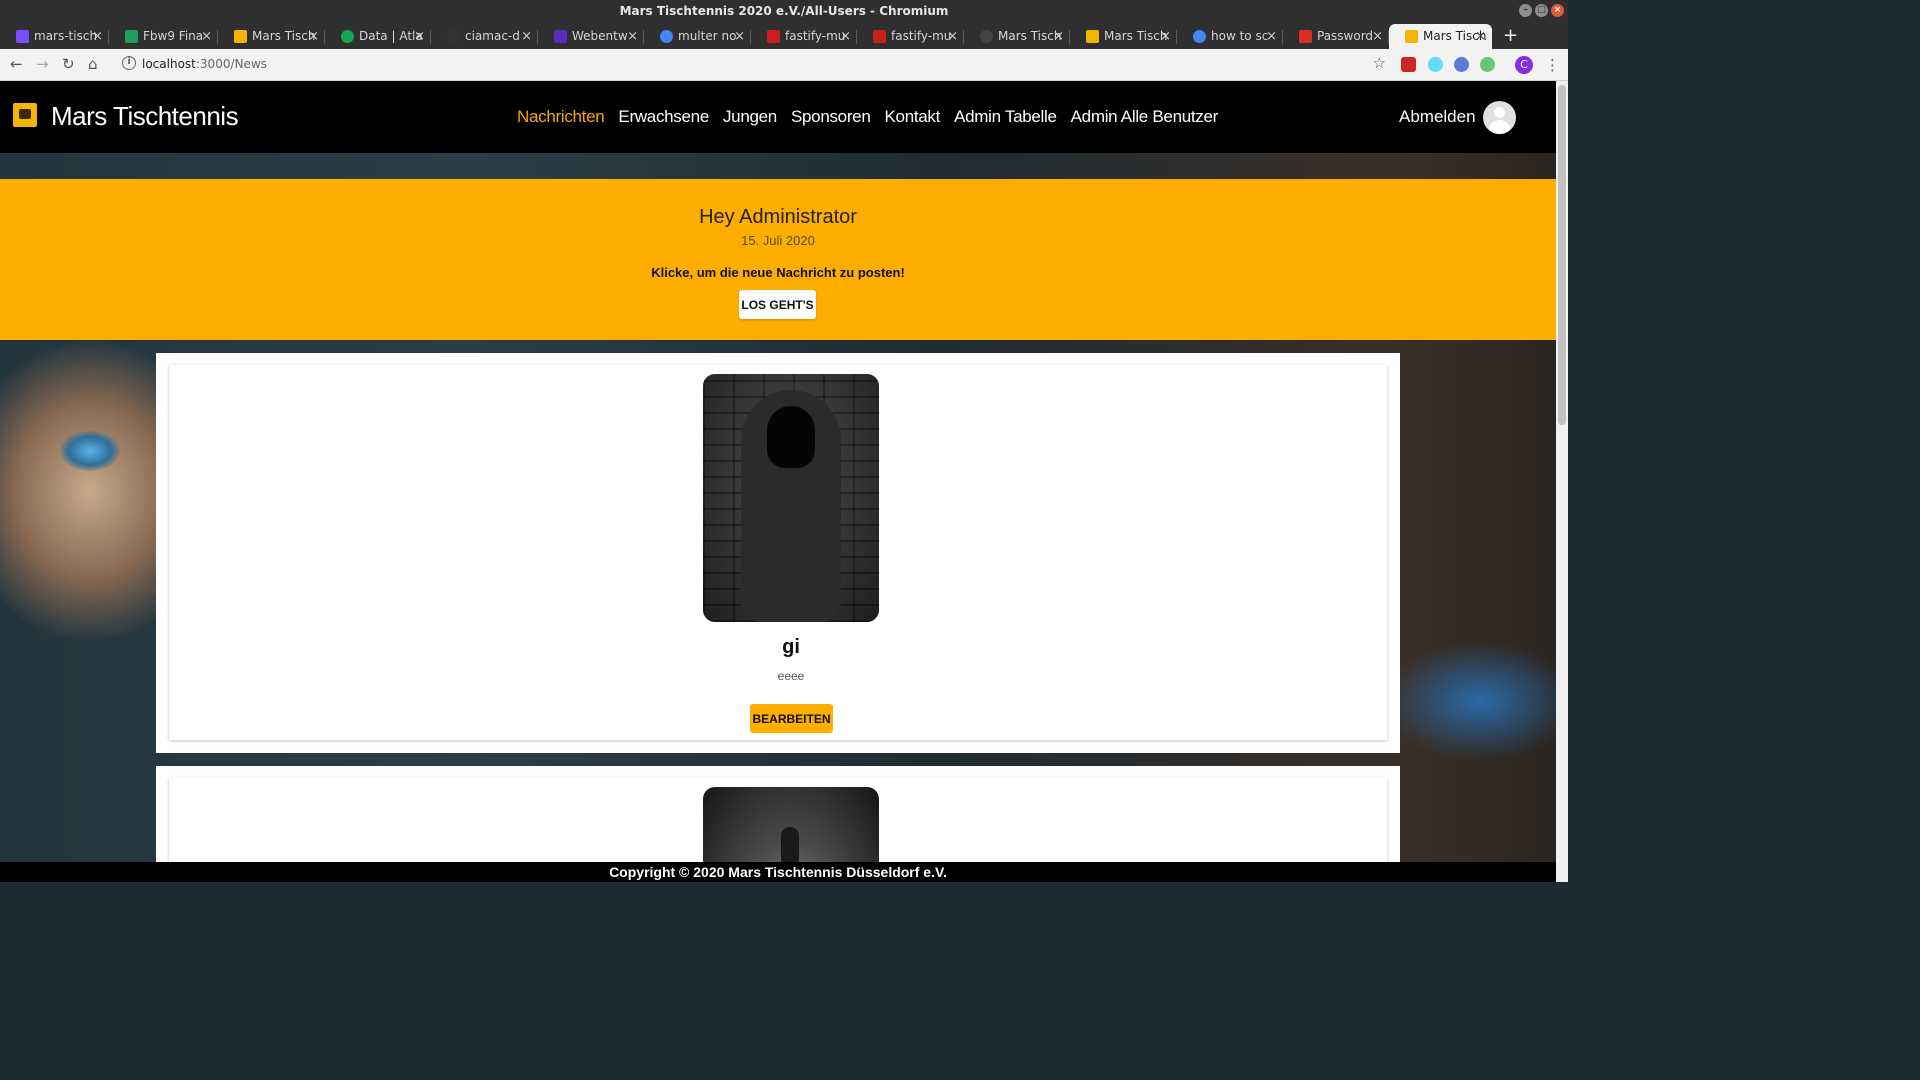 This screenshot has width=1920, height=1080. Describe the element at coordinates (25, 115) in the screenshot. I see `brand-logo-icon` at that location.